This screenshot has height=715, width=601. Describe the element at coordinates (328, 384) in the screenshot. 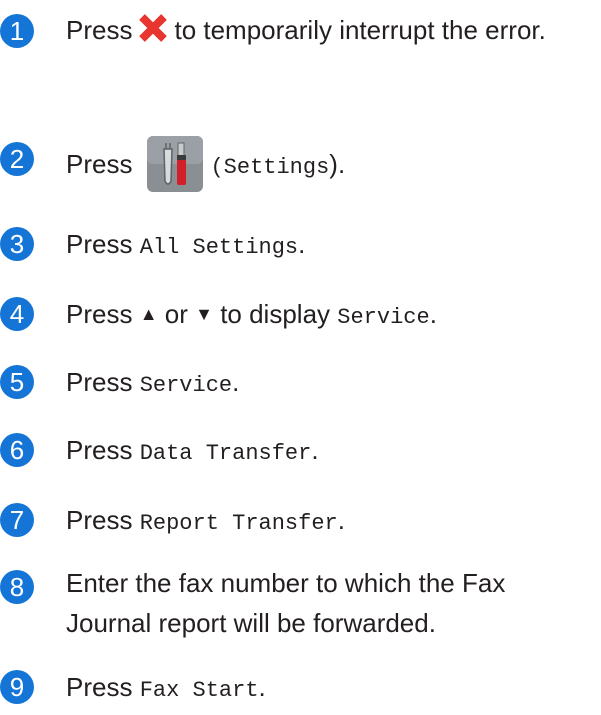

I see `step-text: Press Service.` at that location.